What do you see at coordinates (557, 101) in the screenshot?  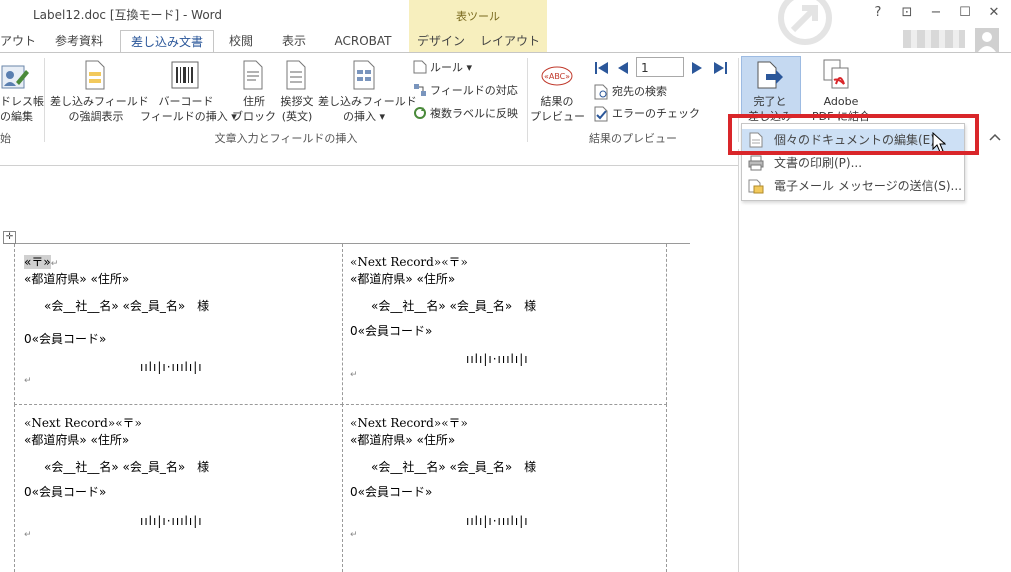 I see `preview-line1: 結果の` at bounding box center [557, 101].